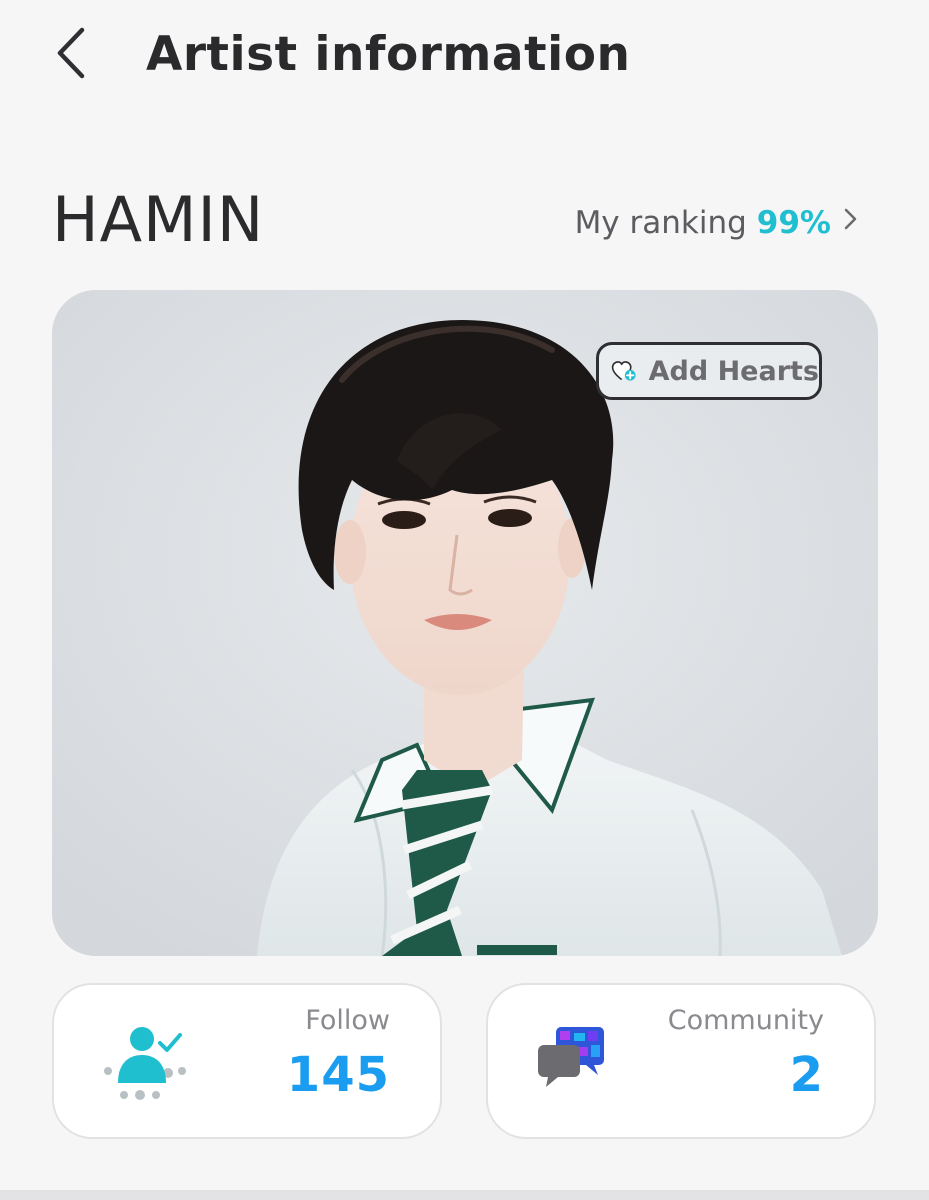  I want to click on follow-count: 145, so click(338, 1075).